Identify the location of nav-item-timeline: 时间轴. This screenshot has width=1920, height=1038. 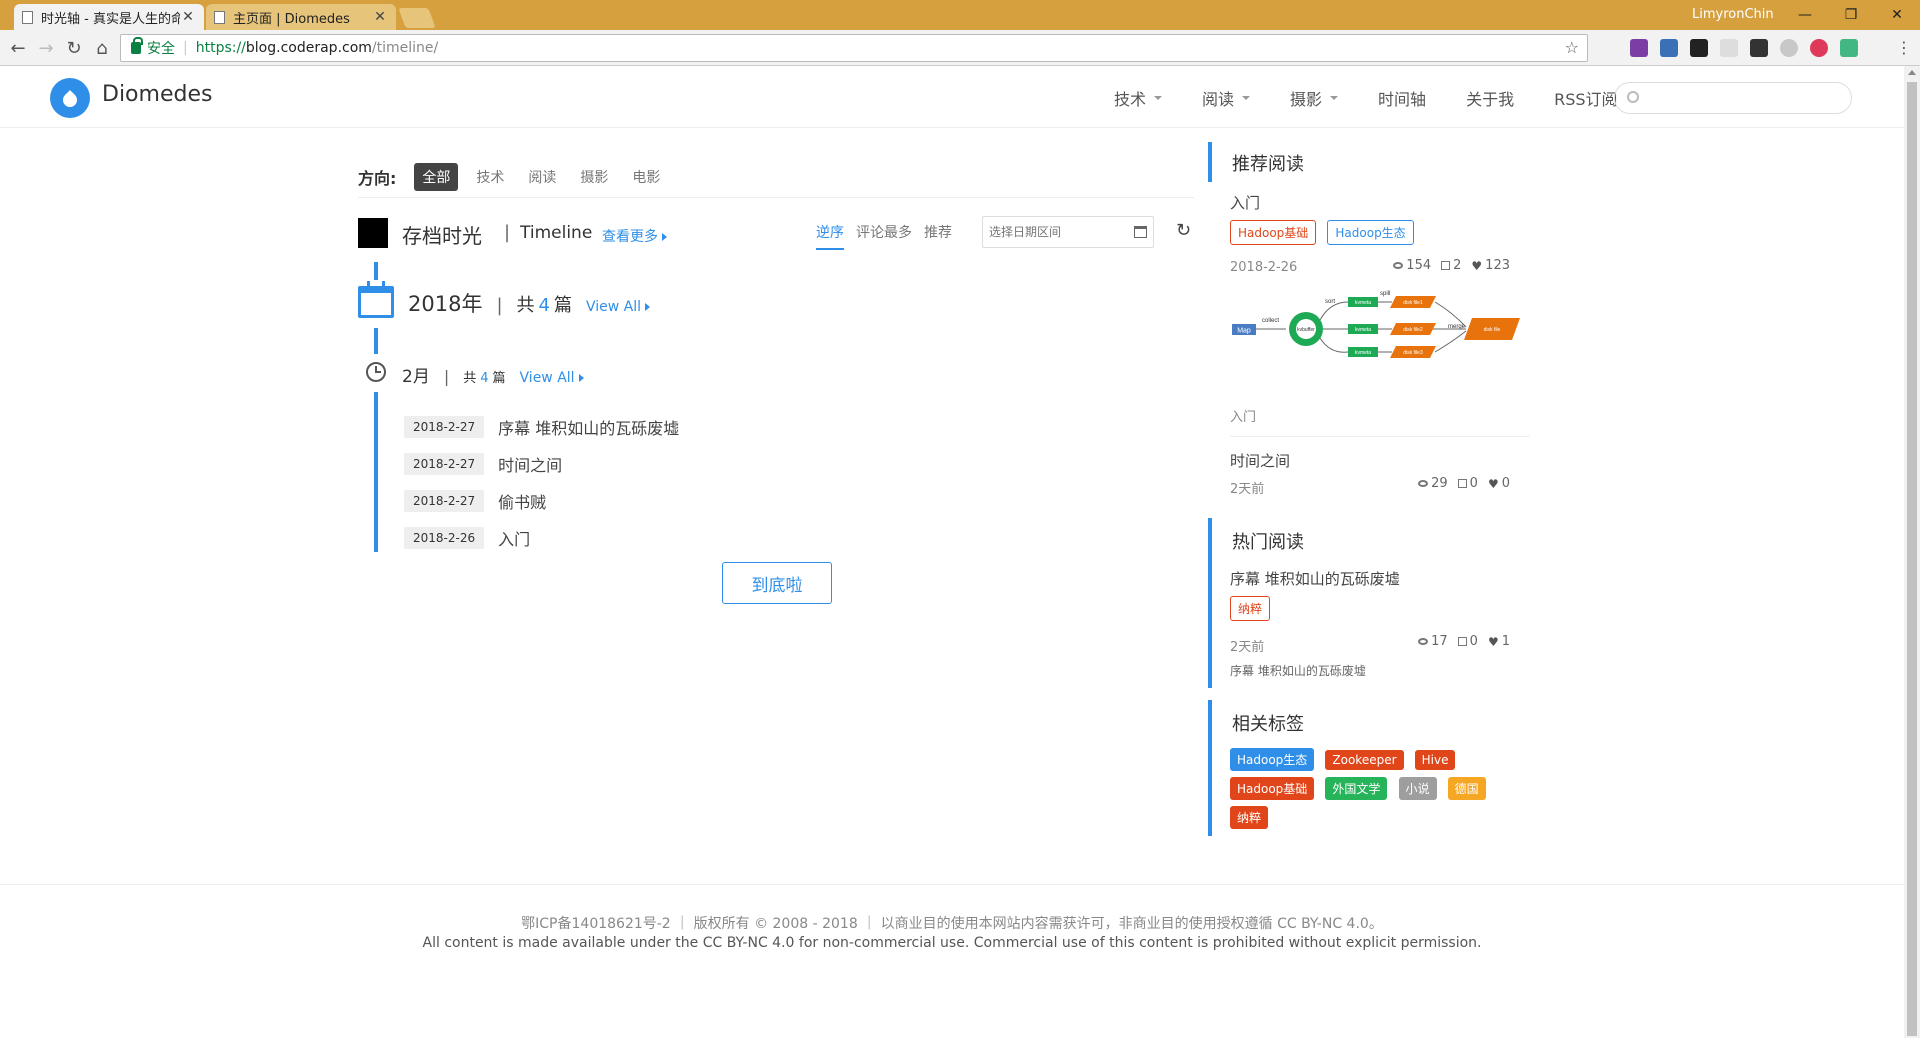
(1402, 98).